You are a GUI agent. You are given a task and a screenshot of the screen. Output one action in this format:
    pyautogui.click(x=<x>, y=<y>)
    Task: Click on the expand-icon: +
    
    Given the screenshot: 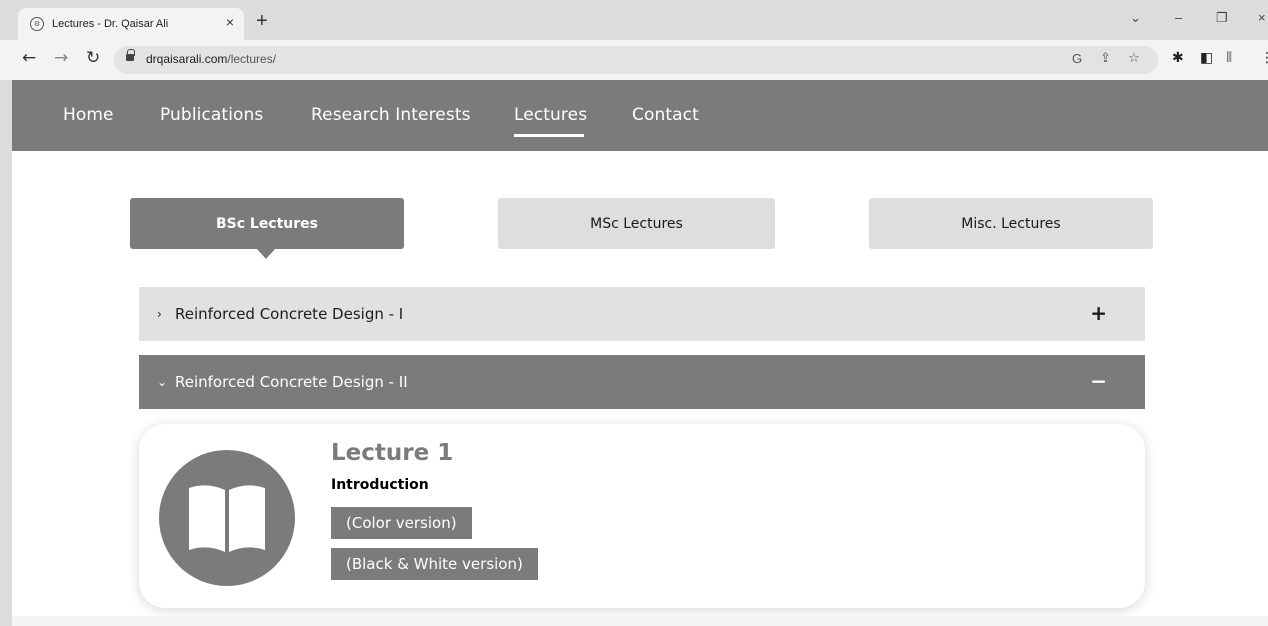 What is the action you would take?
    pyautogui.click(x=1098, y=313)
    